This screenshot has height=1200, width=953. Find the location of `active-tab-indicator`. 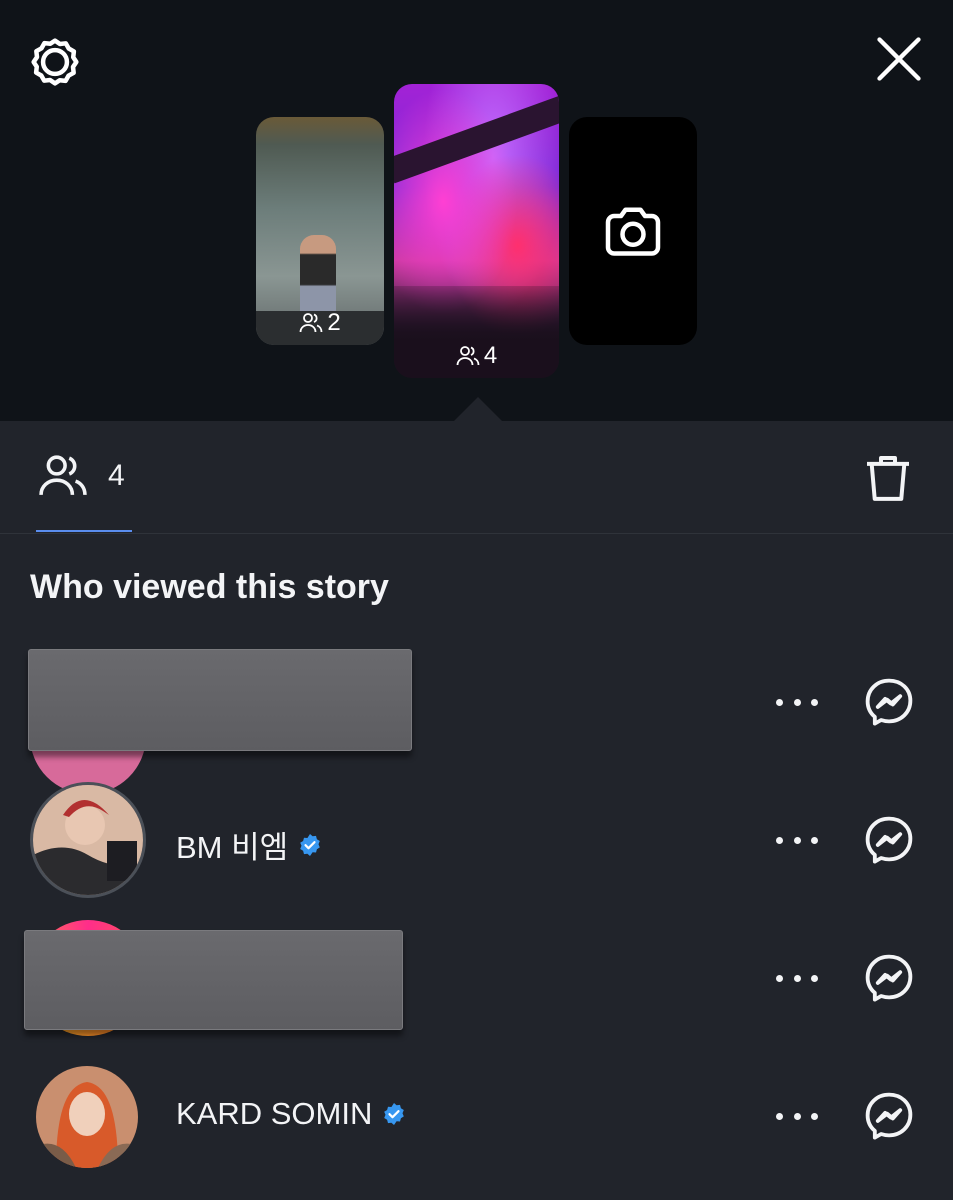

active-tab-indicator is located at coordinates (84, 531).